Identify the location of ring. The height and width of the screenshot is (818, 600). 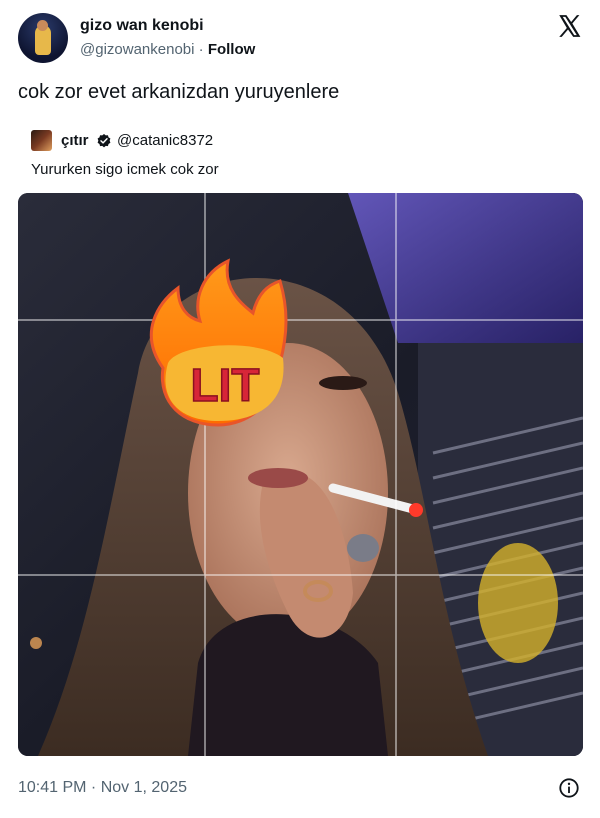
(363, 548).